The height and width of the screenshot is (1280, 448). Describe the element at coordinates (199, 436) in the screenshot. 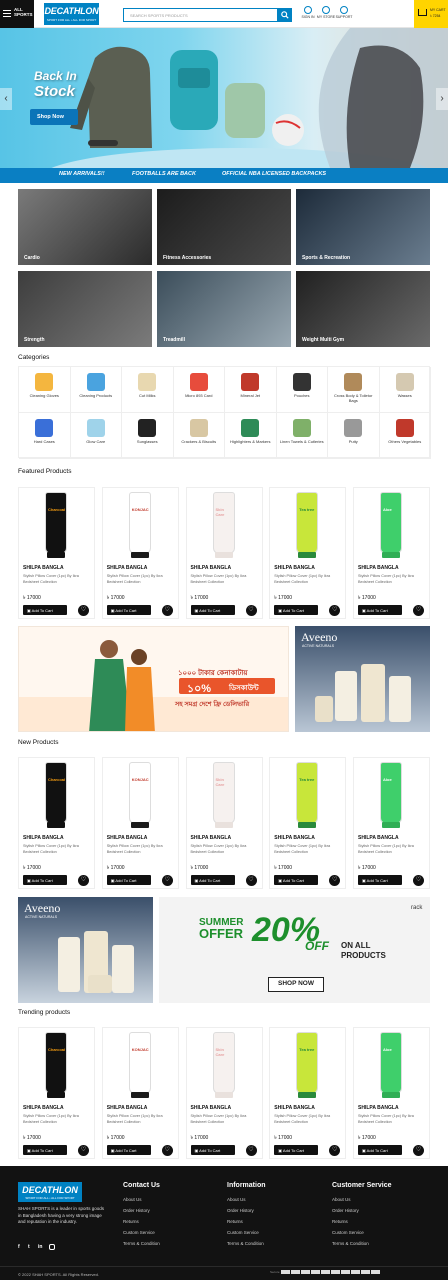

I see `category-item: Crackers & Biscuits` at that location.